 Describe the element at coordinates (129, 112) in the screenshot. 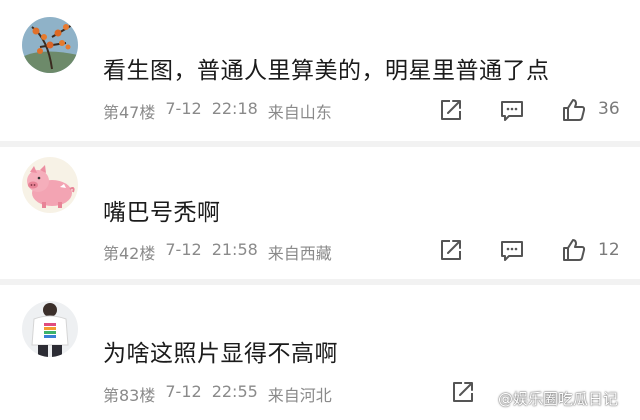

I see `floor-number: 第47楼` at that location.